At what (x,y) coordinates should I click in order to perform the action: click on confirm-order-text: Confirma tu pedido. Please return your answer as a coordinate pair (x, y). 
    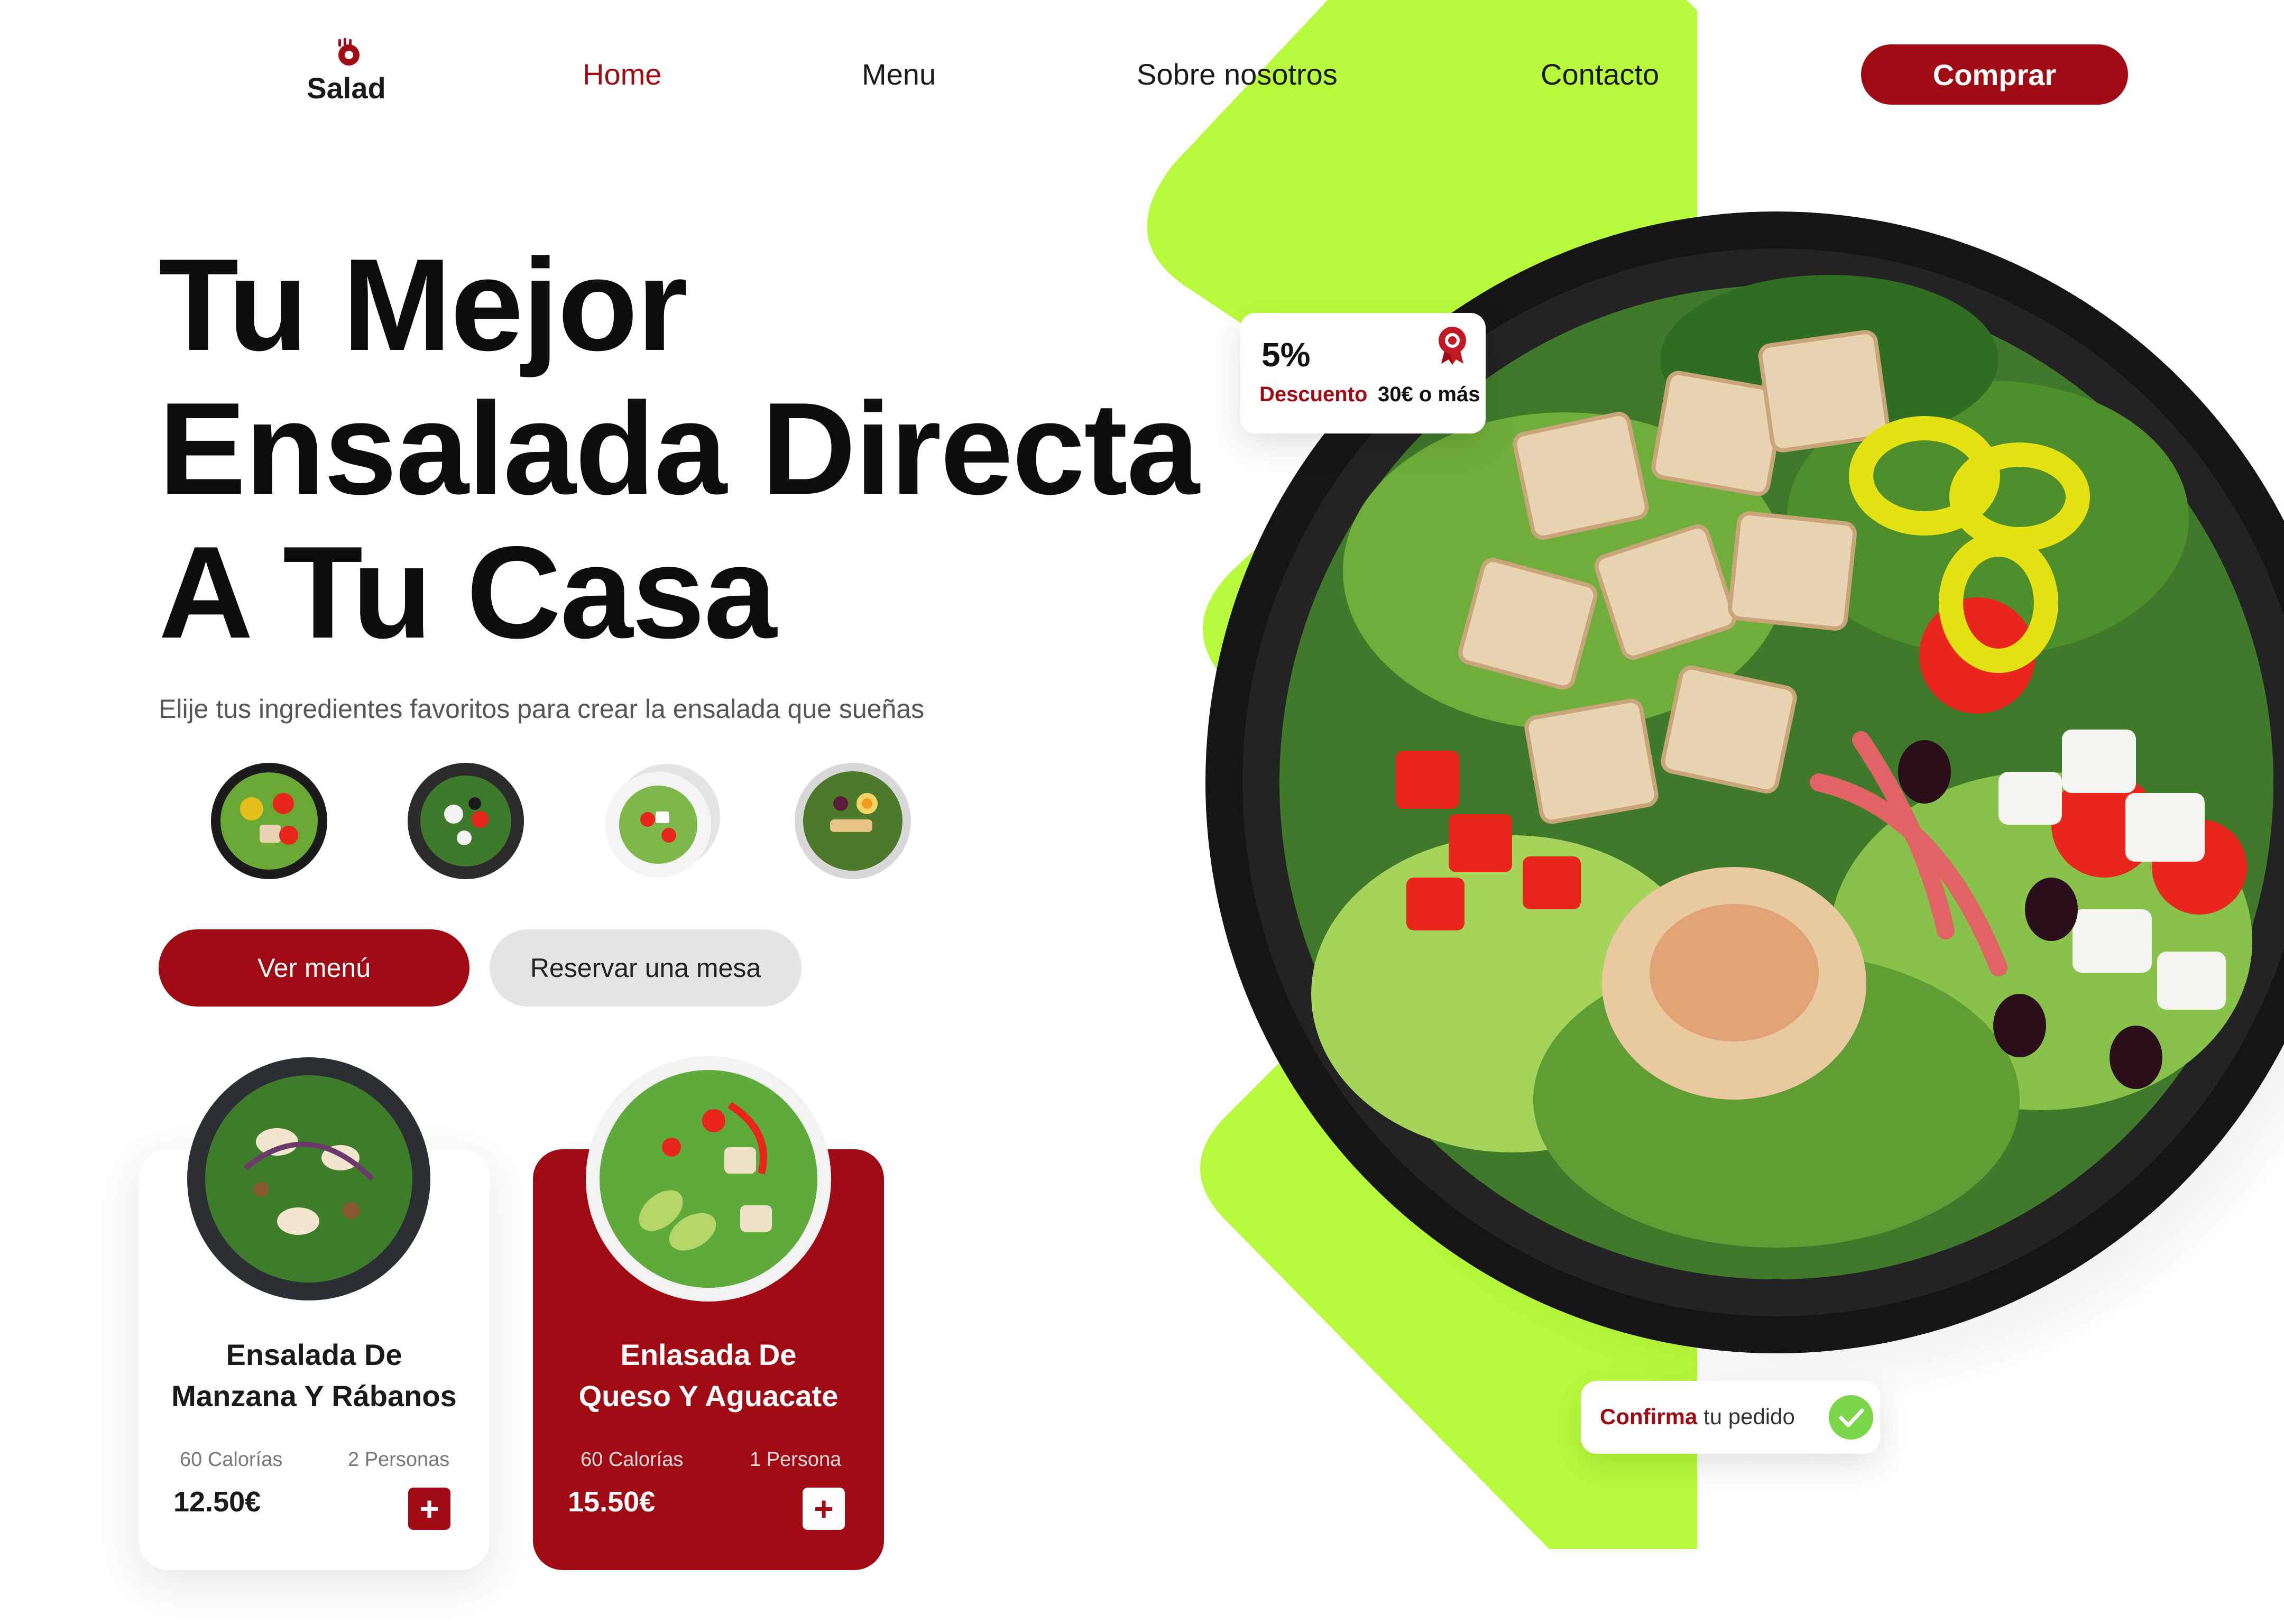
    Looking at the image, I should click on (1697, 1416).